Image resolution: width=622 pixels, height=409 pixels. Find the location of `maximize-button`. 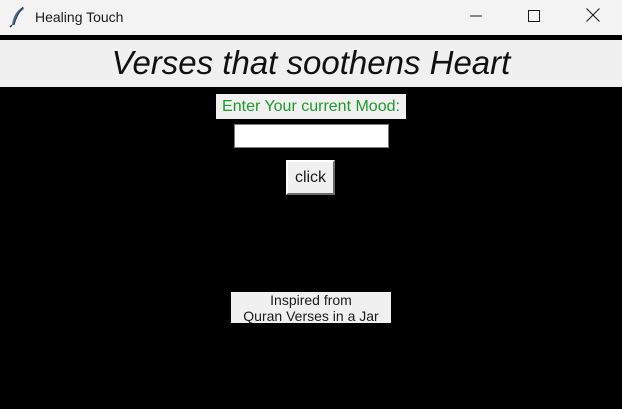

maximize-button is located at coordinates (534, 17).